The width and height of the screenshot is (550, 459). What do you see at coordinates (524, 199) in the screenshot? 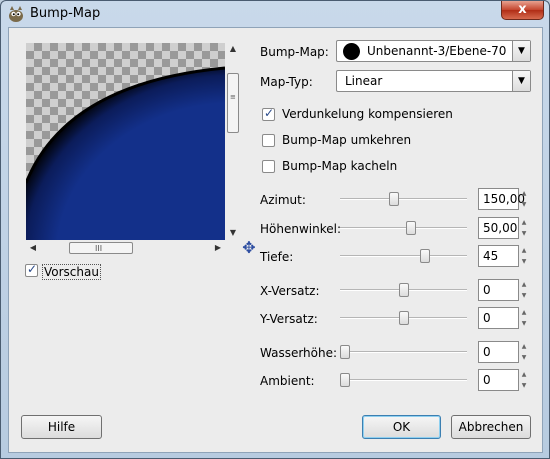
I see `azimuth-spin-arrows: ▲ ▼` at bounding box center [524, 199].